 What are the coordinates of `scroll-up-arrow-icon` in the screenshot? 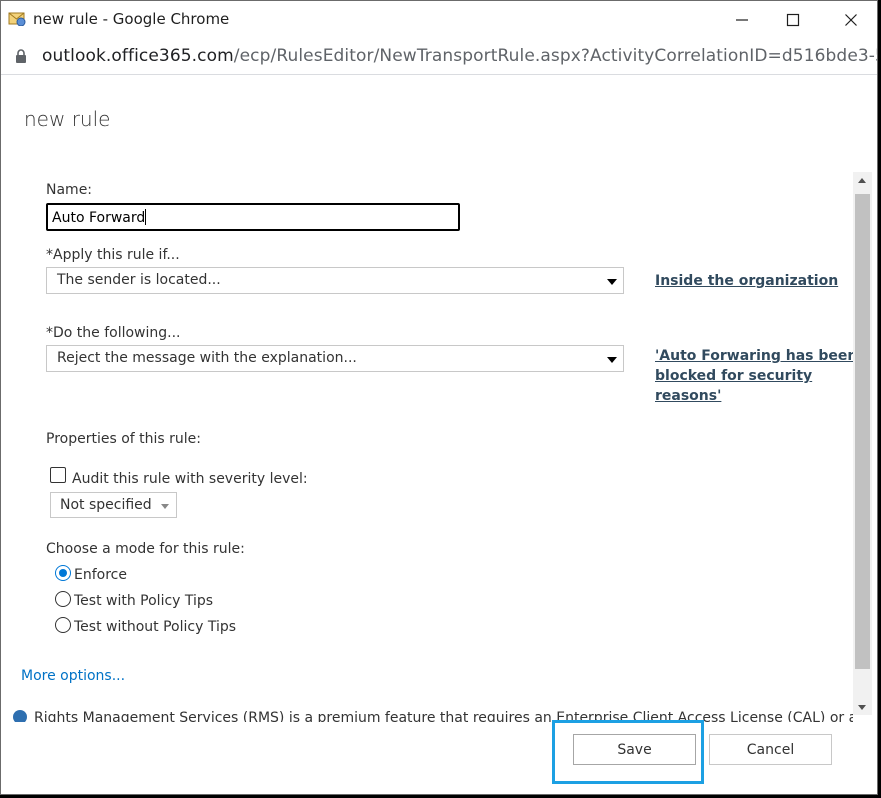 It's located at (862, 180).